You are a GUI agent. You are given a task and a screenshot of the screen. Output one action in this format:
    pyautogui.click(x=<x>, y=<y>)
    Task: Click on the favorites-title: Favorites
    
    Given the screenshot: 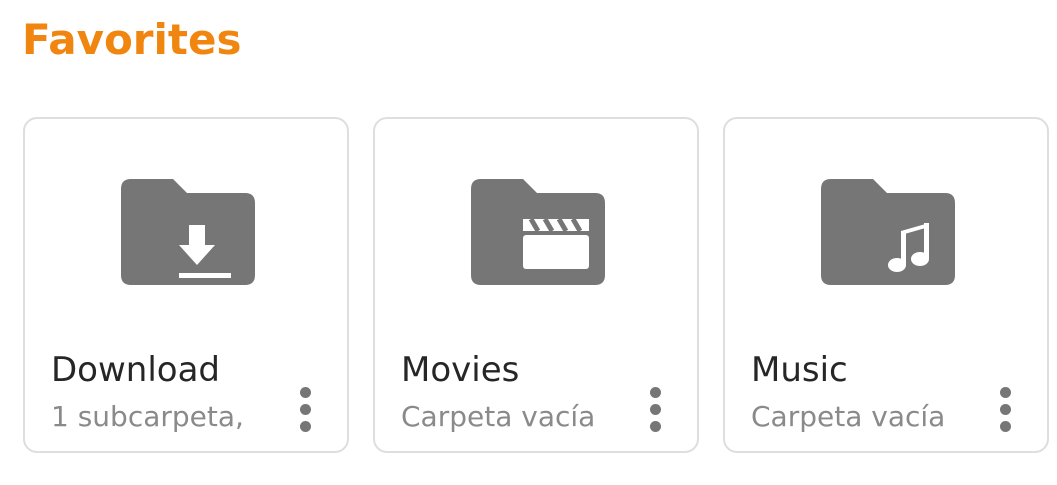 What is the action you would take?
    pyautogui.click(x=132, y=39)
    